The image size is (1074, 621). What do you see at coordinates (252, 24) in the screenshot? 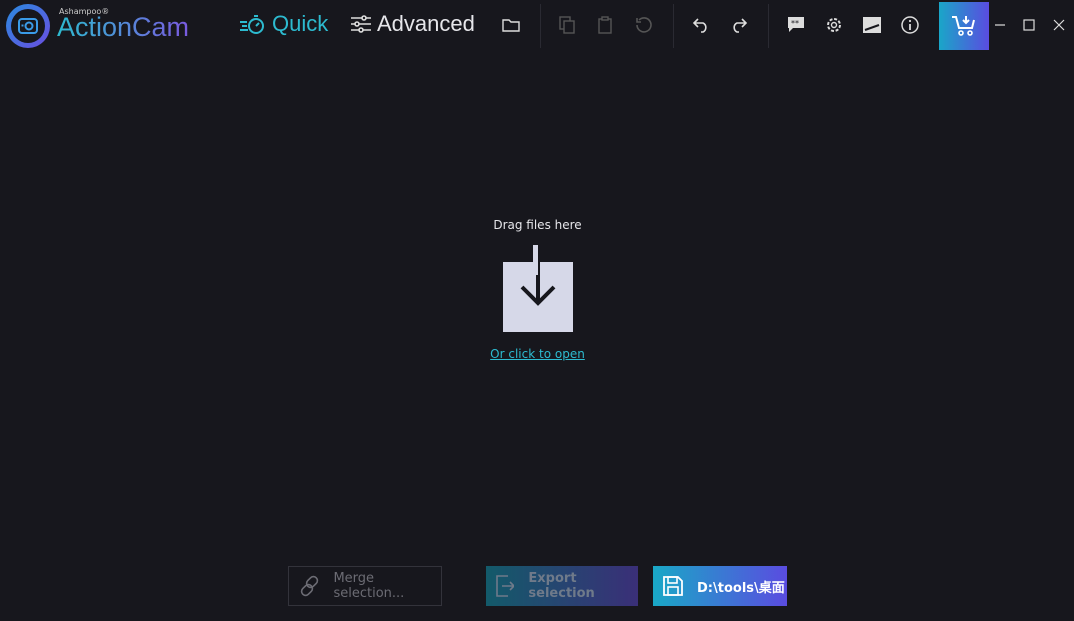
I see `stopwatch-icon` at bounding box center [252, 24].